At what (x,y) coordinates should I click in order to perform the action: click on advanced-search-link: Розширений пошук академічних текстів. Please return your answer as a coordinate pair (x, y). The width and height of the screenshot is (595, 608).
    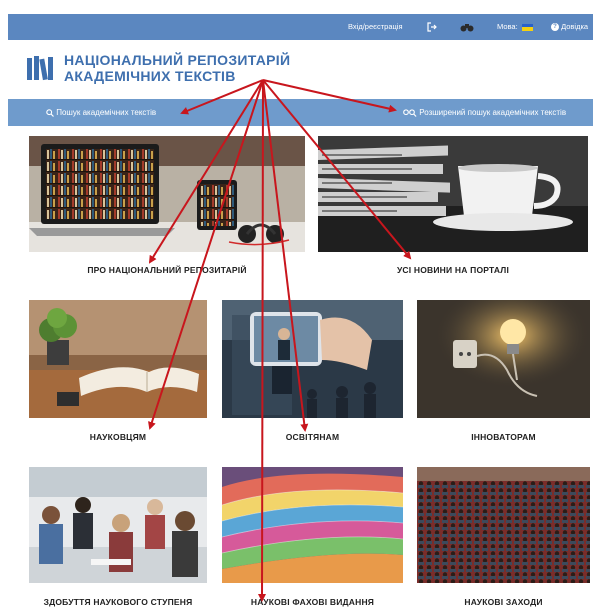
    Looking at the image, I should click on (484, 112).